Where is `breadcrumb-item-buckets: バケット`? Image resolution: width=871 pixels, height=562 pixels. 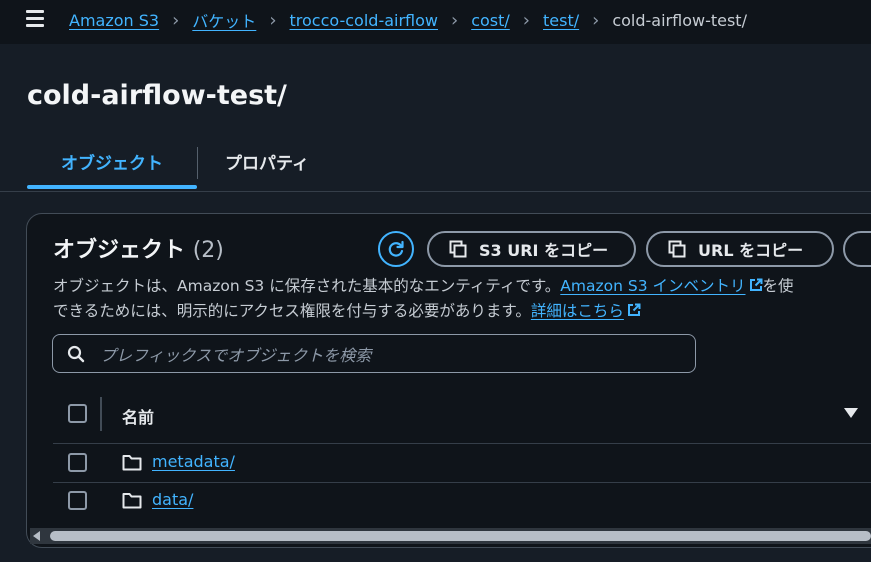 breadcrumb-item-buckets: バケット is located at coordinates (224, 20).